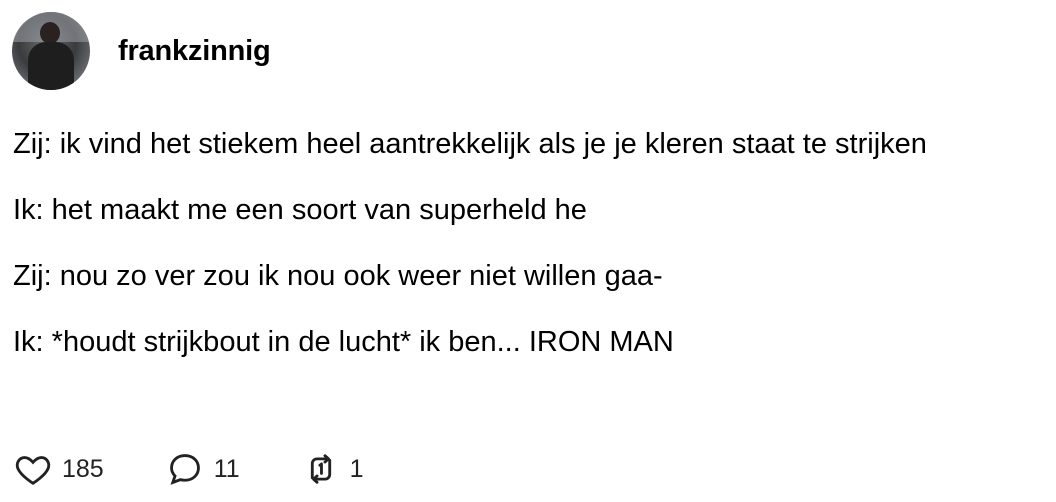  I want to click on comment-button: 11, so click(203, 469).